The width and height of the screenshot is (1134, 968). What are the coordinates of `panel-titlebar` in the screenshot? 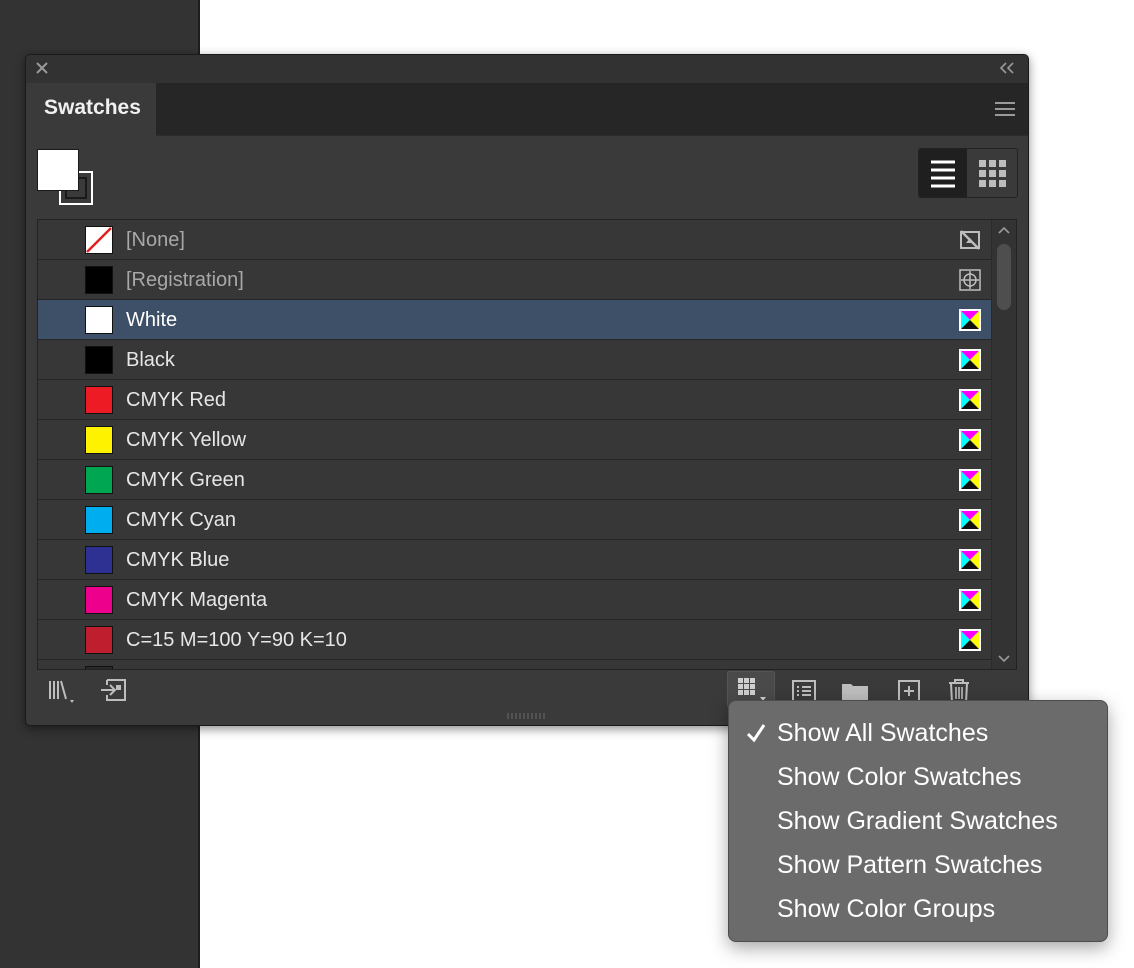 It's located at (527, 69).